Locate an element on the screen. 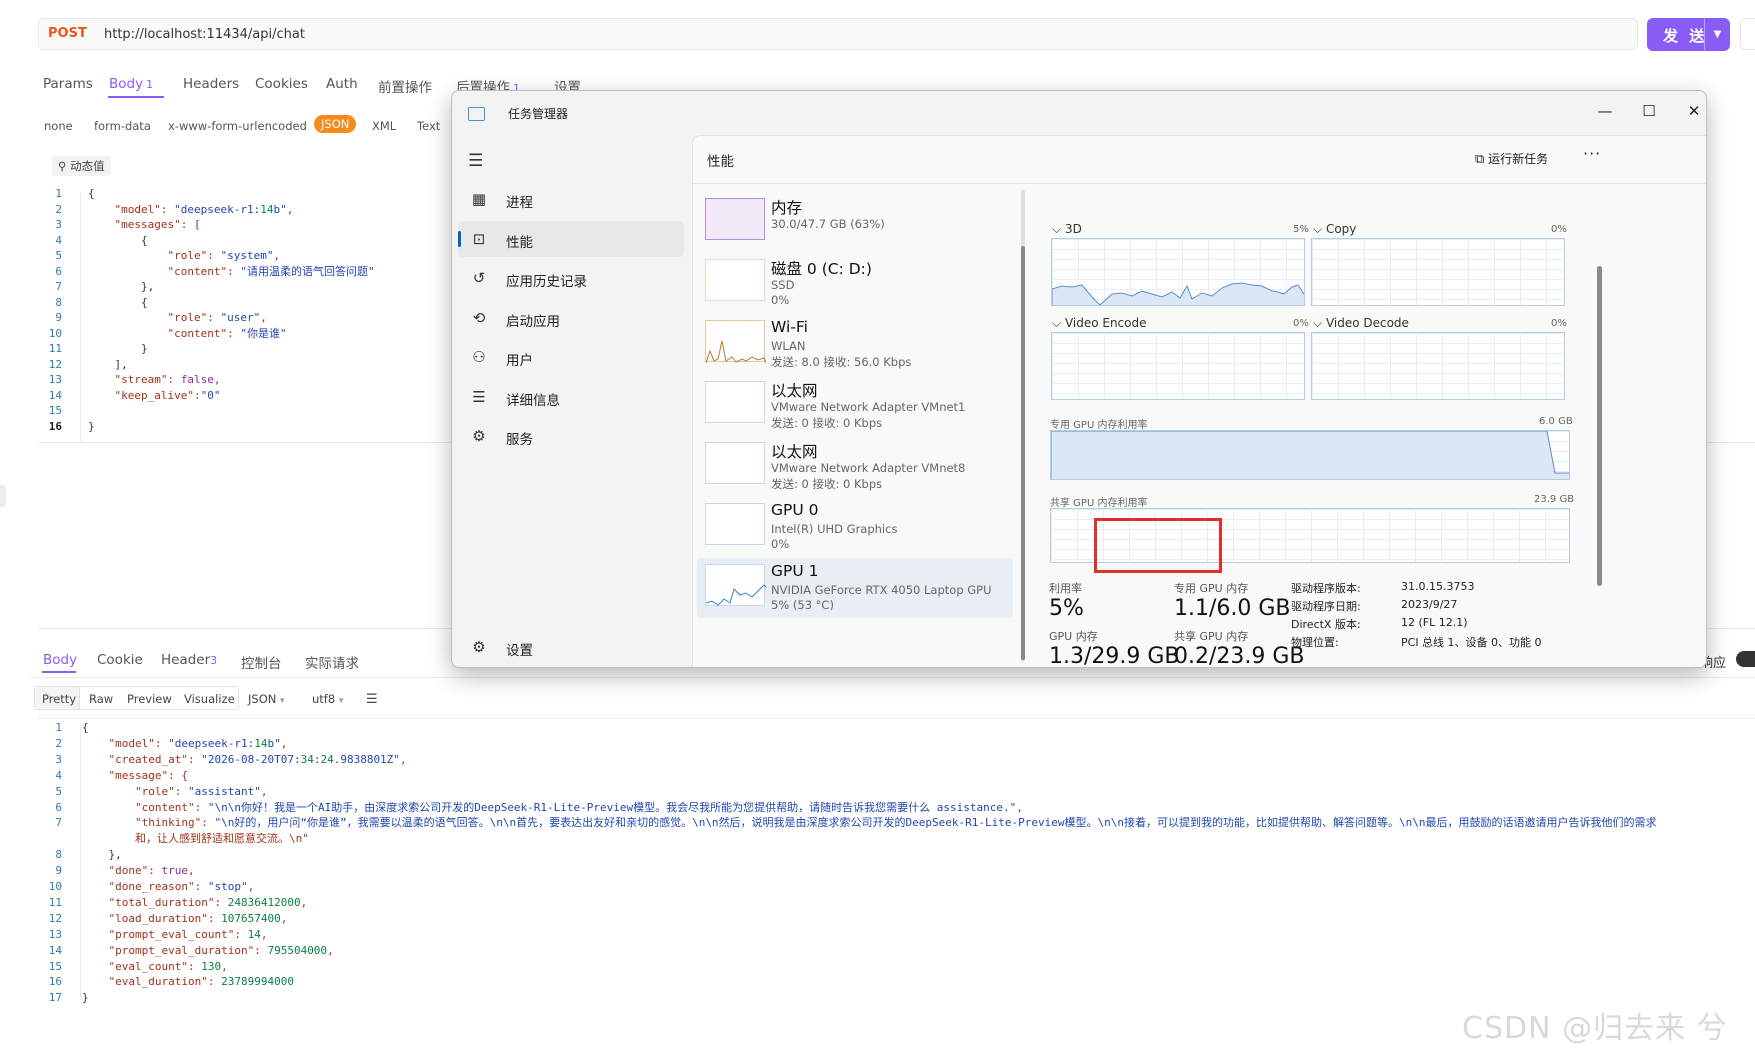 The image size is (1755, 1059). ctype-xml: XML is located at coordinates (384, 126).